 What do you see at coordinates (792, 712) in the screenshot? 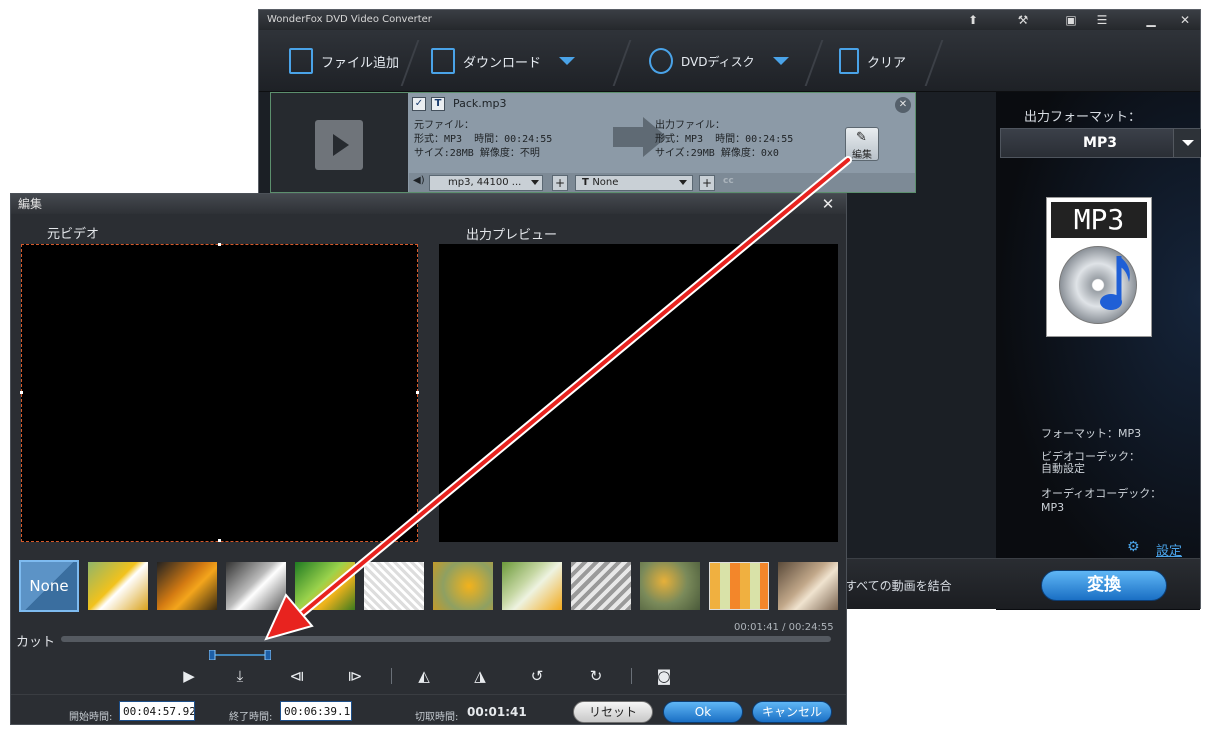
I see `cancel-button: キャンセル` at bounding box center [792, 712].